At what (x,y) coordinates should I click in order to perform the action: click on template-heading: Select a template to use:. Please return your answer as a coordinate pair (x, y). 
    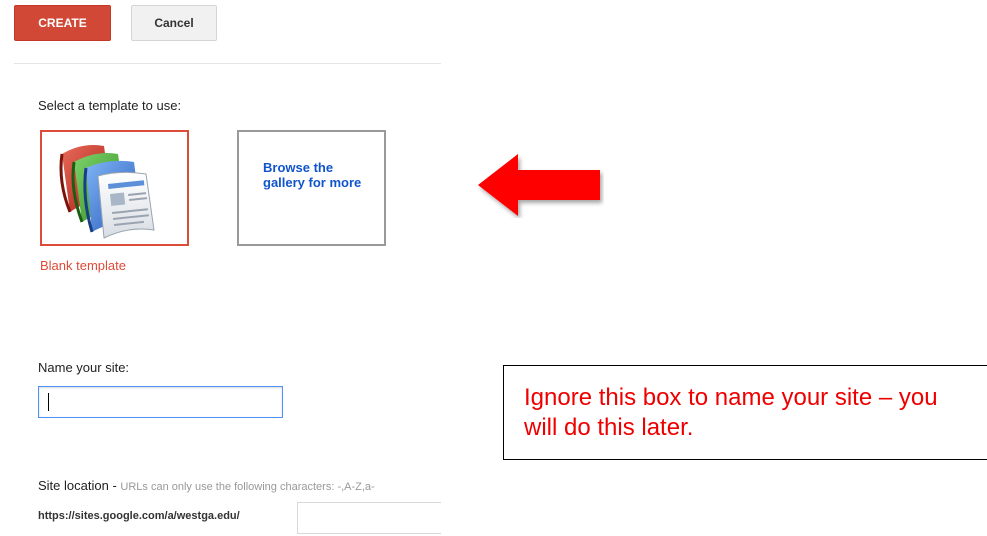
    Looking at the image, I should click on (110, 105).